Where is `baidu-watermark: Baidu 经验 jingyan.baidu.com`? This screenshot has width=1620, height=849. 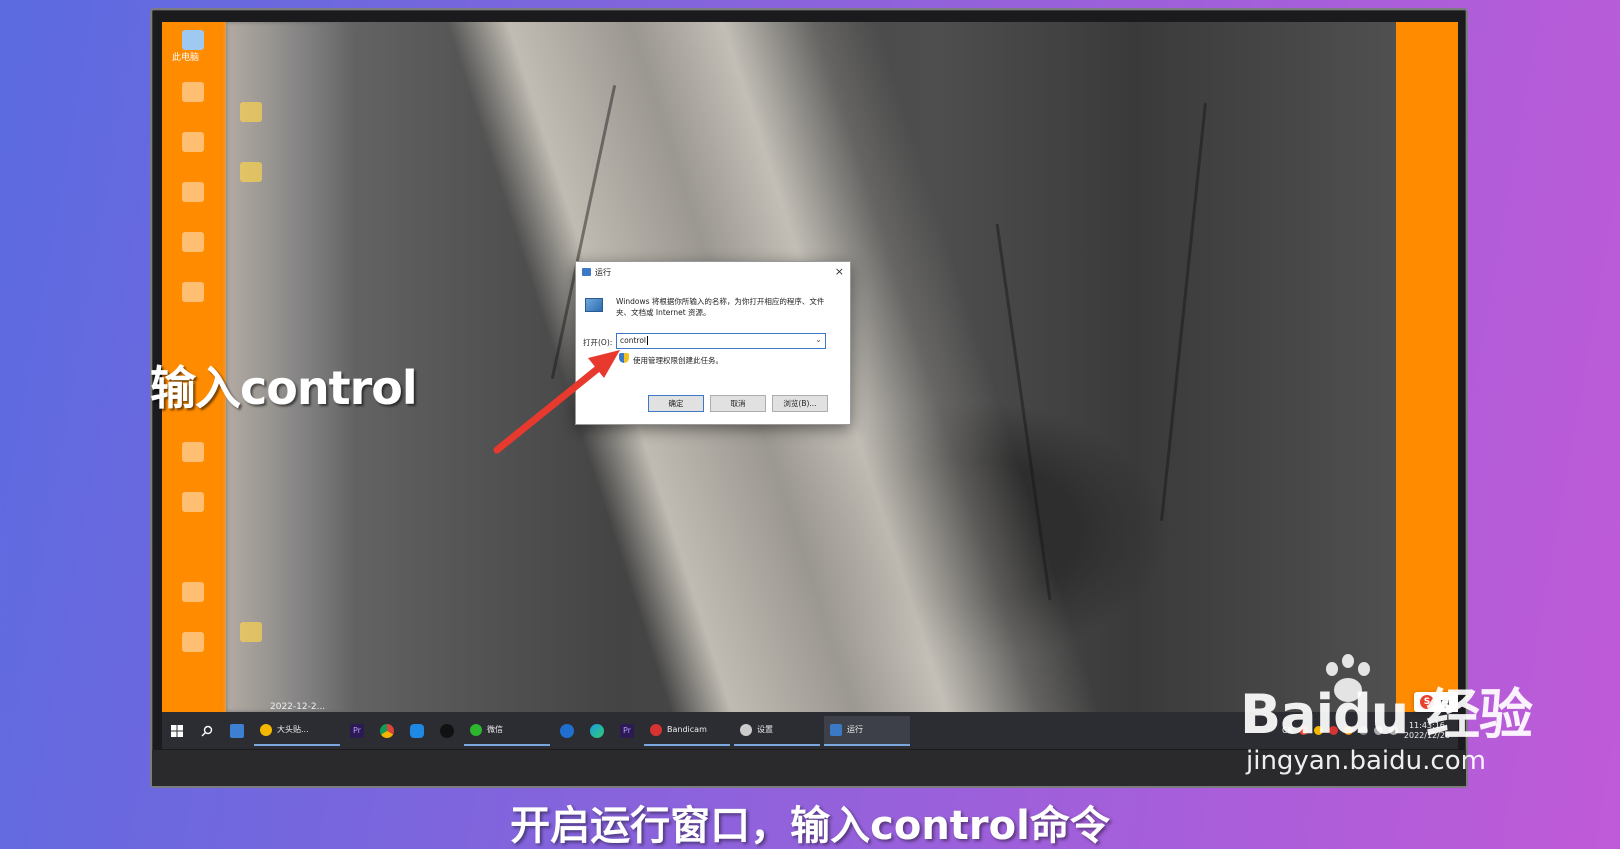 baidu-watermark: Baidu 经验 jingyan.baidu.com is located at coordinates (1386, 715).